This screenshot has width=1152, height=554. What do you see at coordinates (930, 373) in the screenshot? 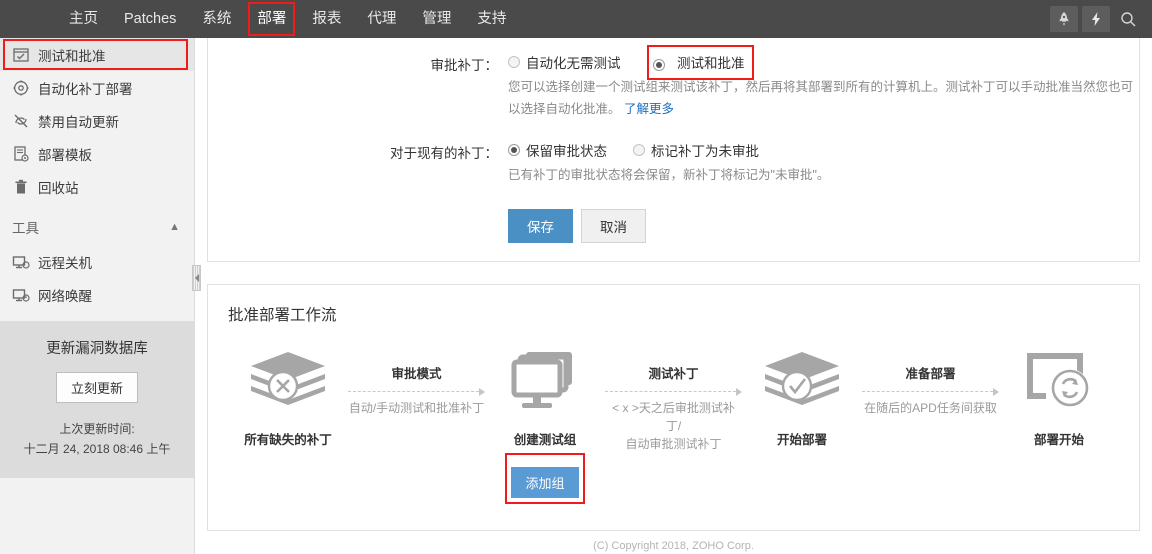
I see `connector-title: 准备部署` at bounding box center [930, 373].